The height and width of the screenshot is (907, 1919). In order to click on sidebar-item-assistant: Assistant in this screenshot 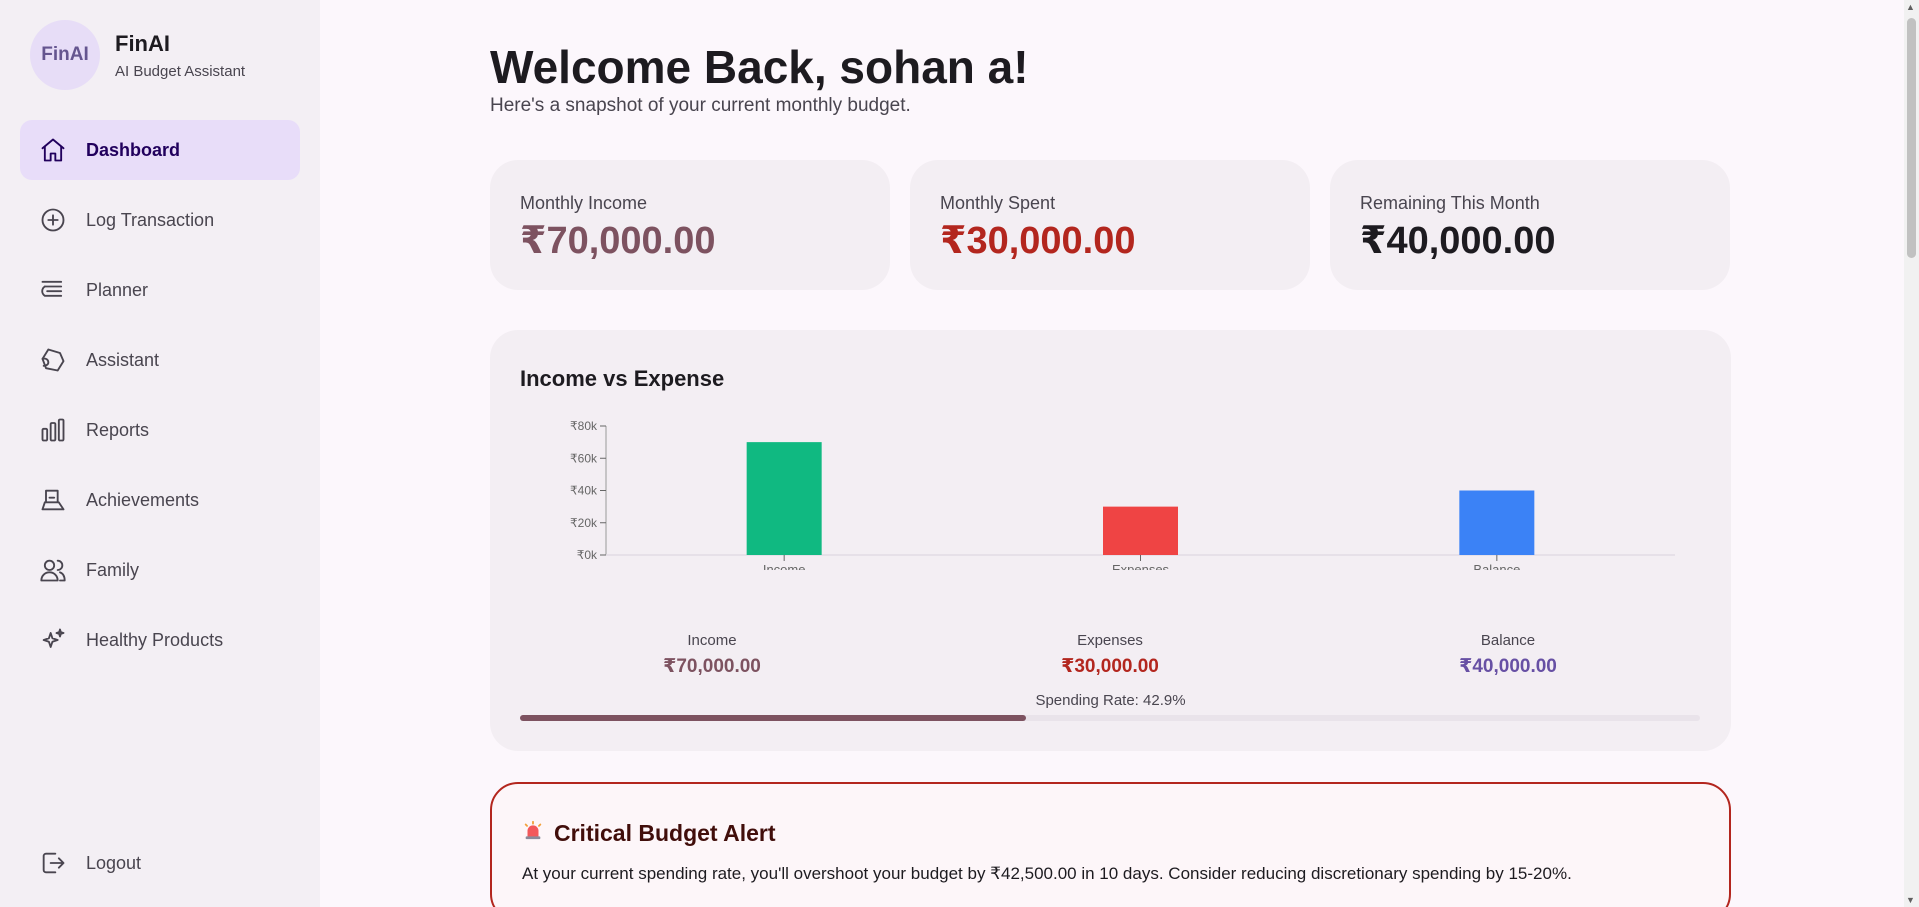, I will do `click(160, 360)`.